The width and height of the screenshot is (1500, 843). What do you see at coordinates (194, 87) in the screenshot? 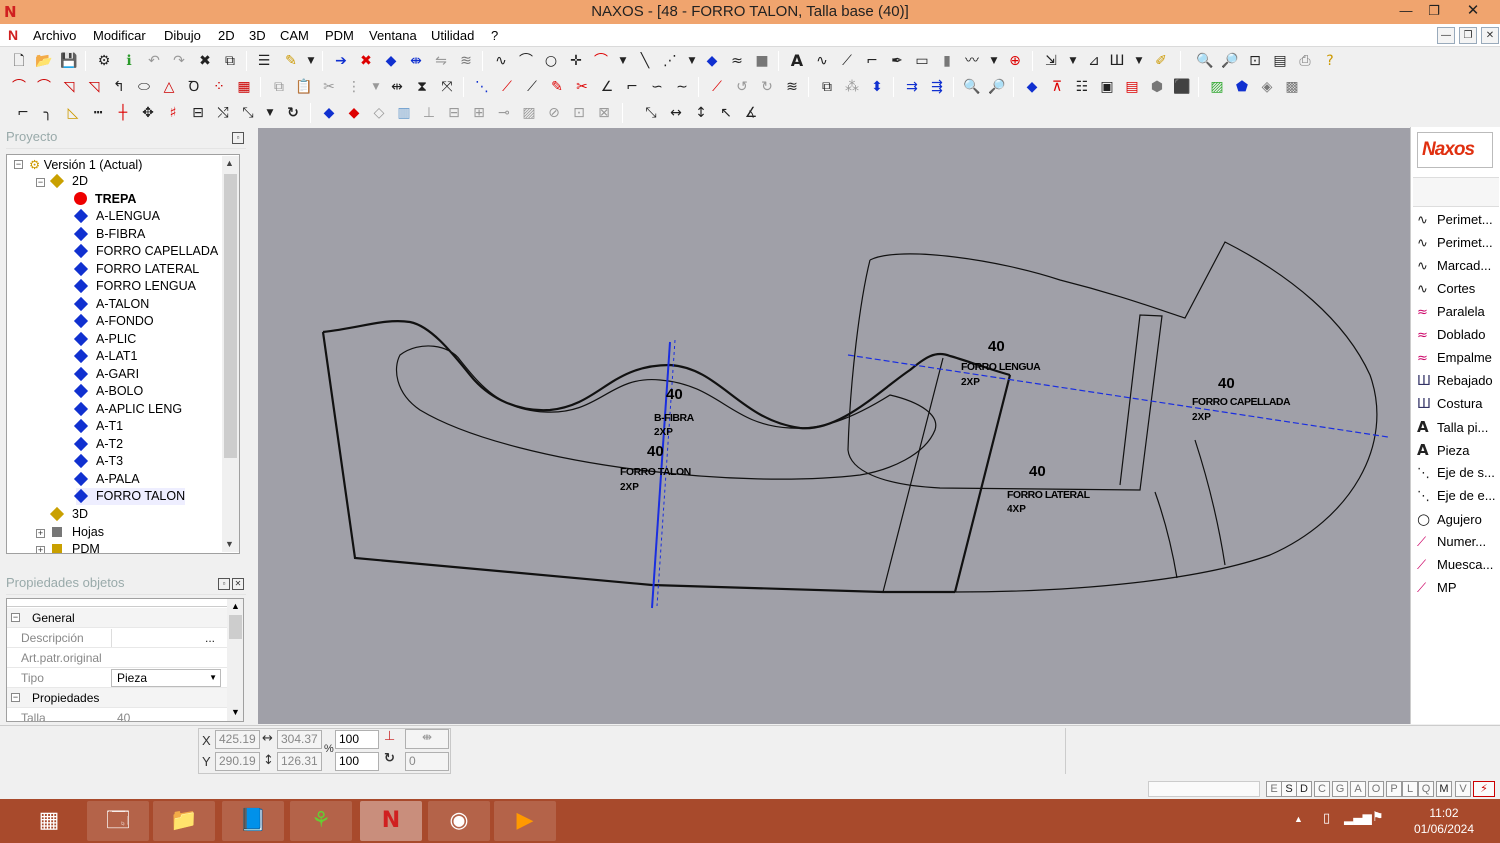
I see `spiral-tool-icon: Ꝺ` at bounding box center [194, 87].